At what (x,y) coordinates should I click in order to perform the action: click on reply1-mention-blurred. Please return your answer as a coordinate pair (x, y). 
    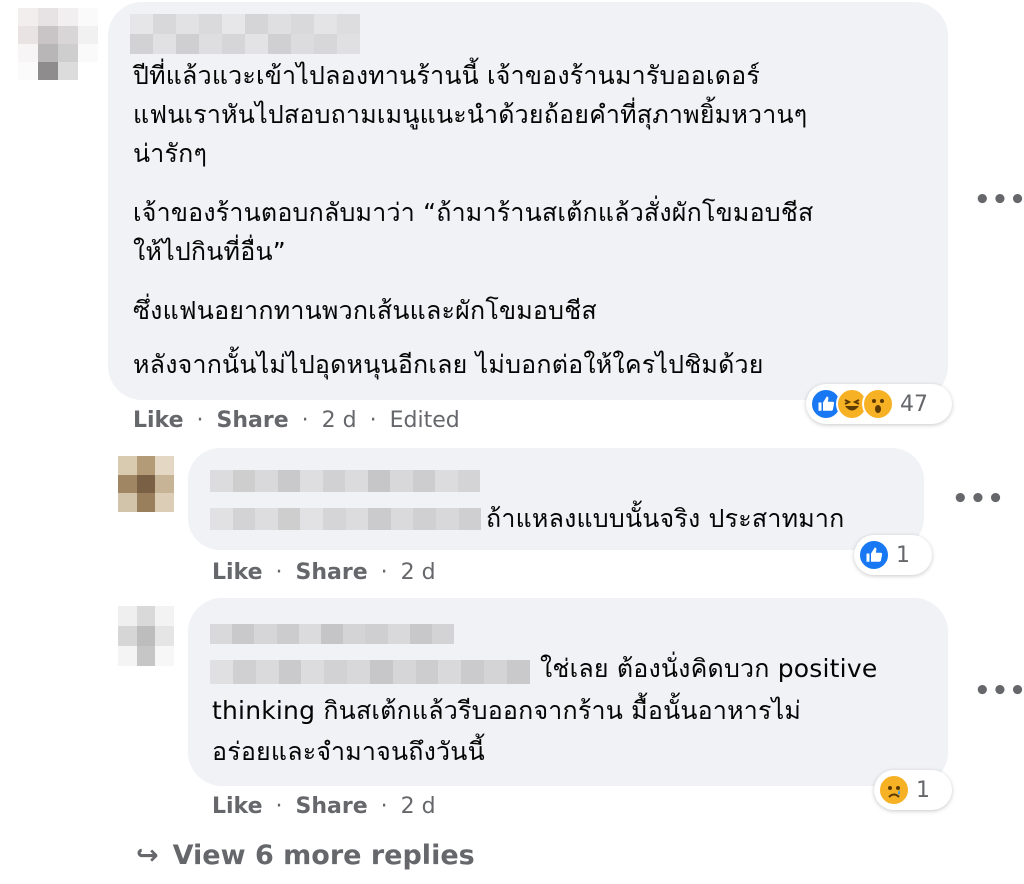
    Looking at the image, I should click on (346, 519).